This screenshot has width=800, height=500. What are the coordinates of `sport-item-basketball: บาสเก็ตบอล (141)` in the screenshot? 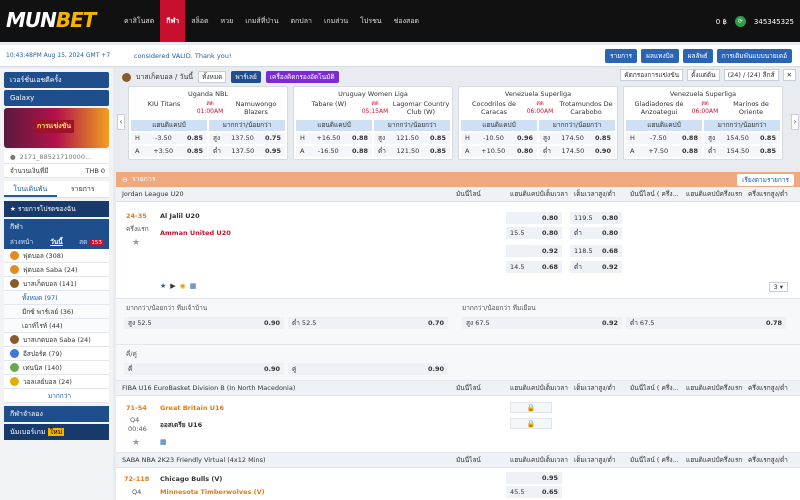 It's located at (56, 284).